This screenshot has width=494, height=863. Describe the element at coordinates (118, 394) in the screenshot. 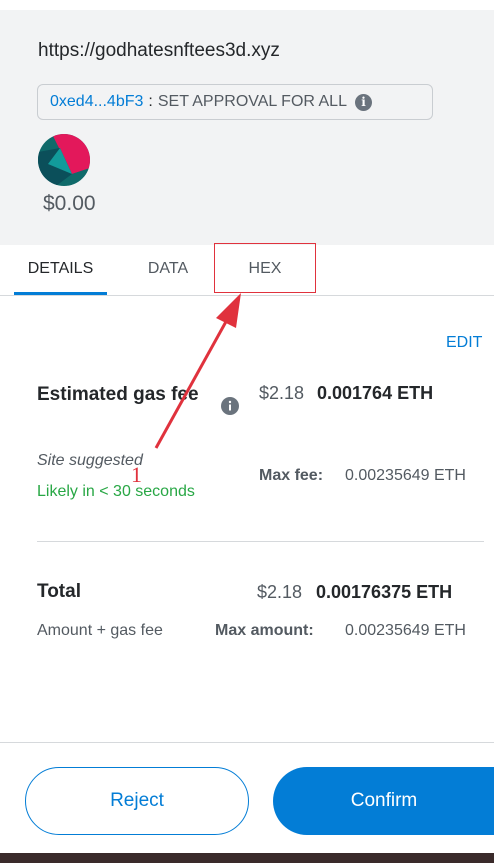

I see `estimated-gas-fee-label: Estimated gas fee` at that location.